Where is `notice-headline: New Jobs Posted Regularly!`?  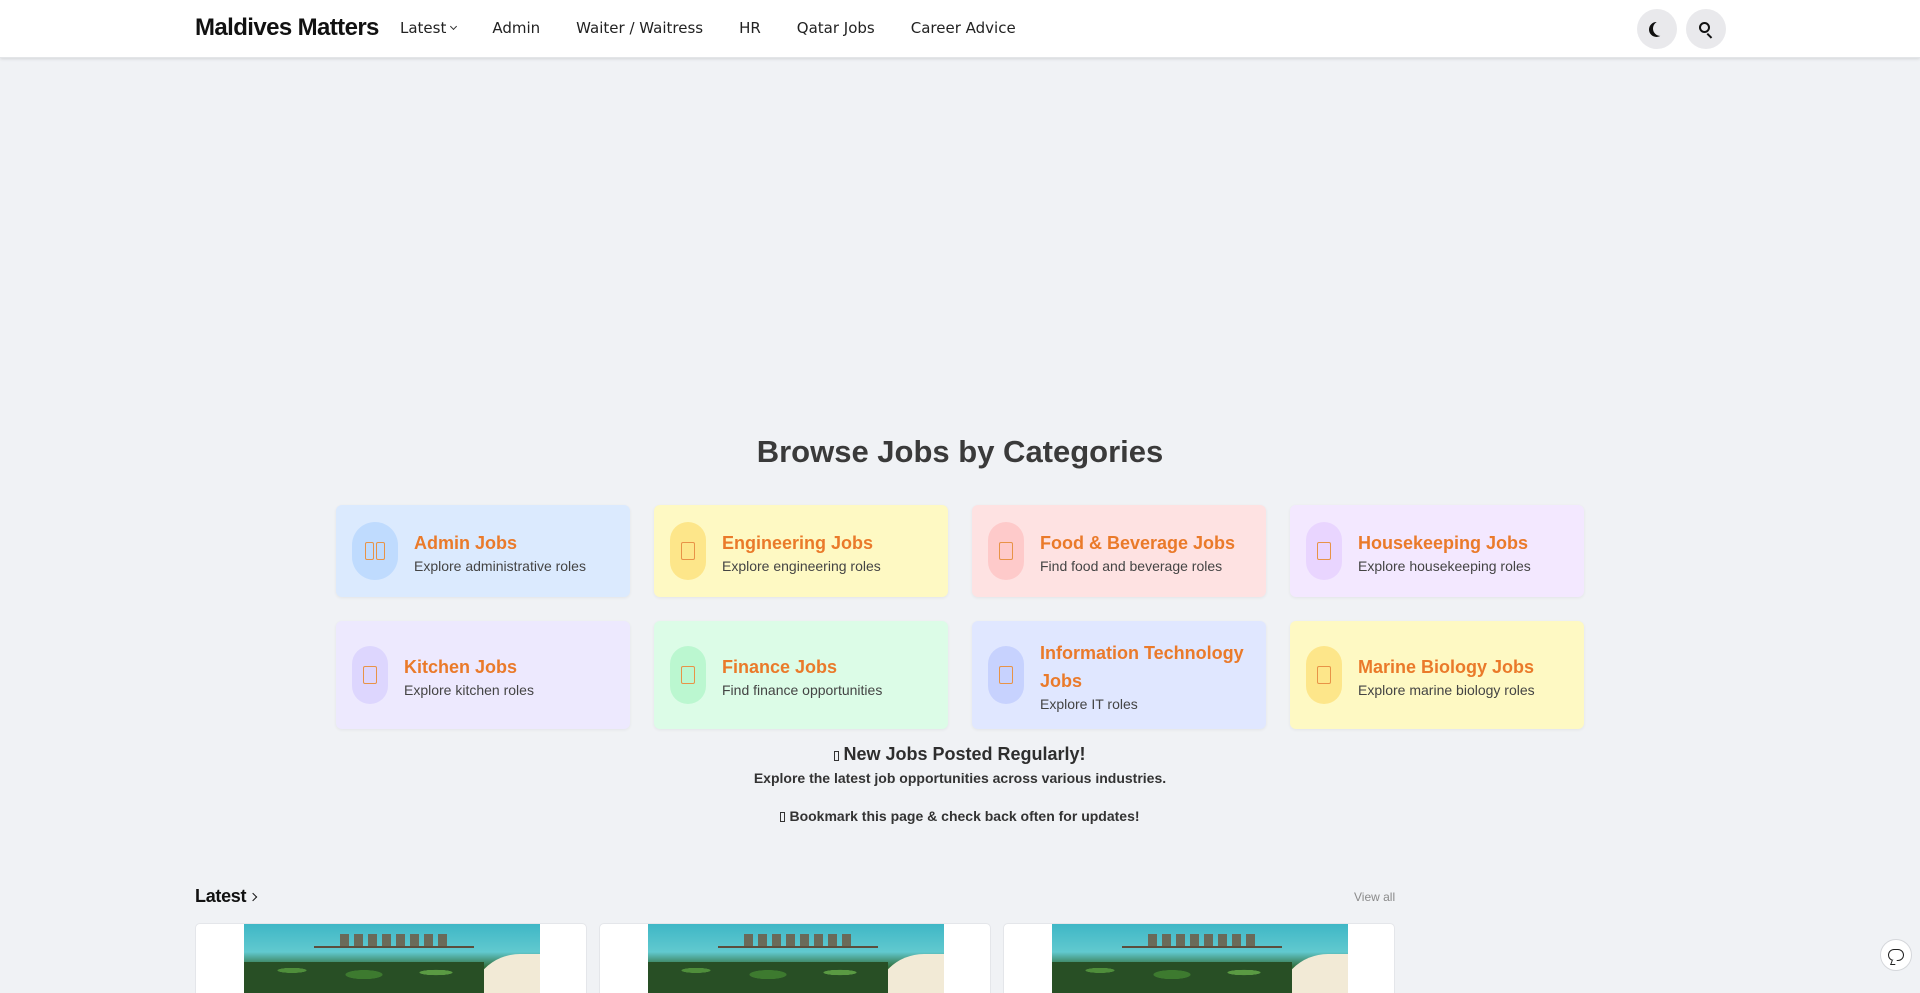
notice-headline: New Jobs Posted Regularly! is located at coordinates (960, 754).